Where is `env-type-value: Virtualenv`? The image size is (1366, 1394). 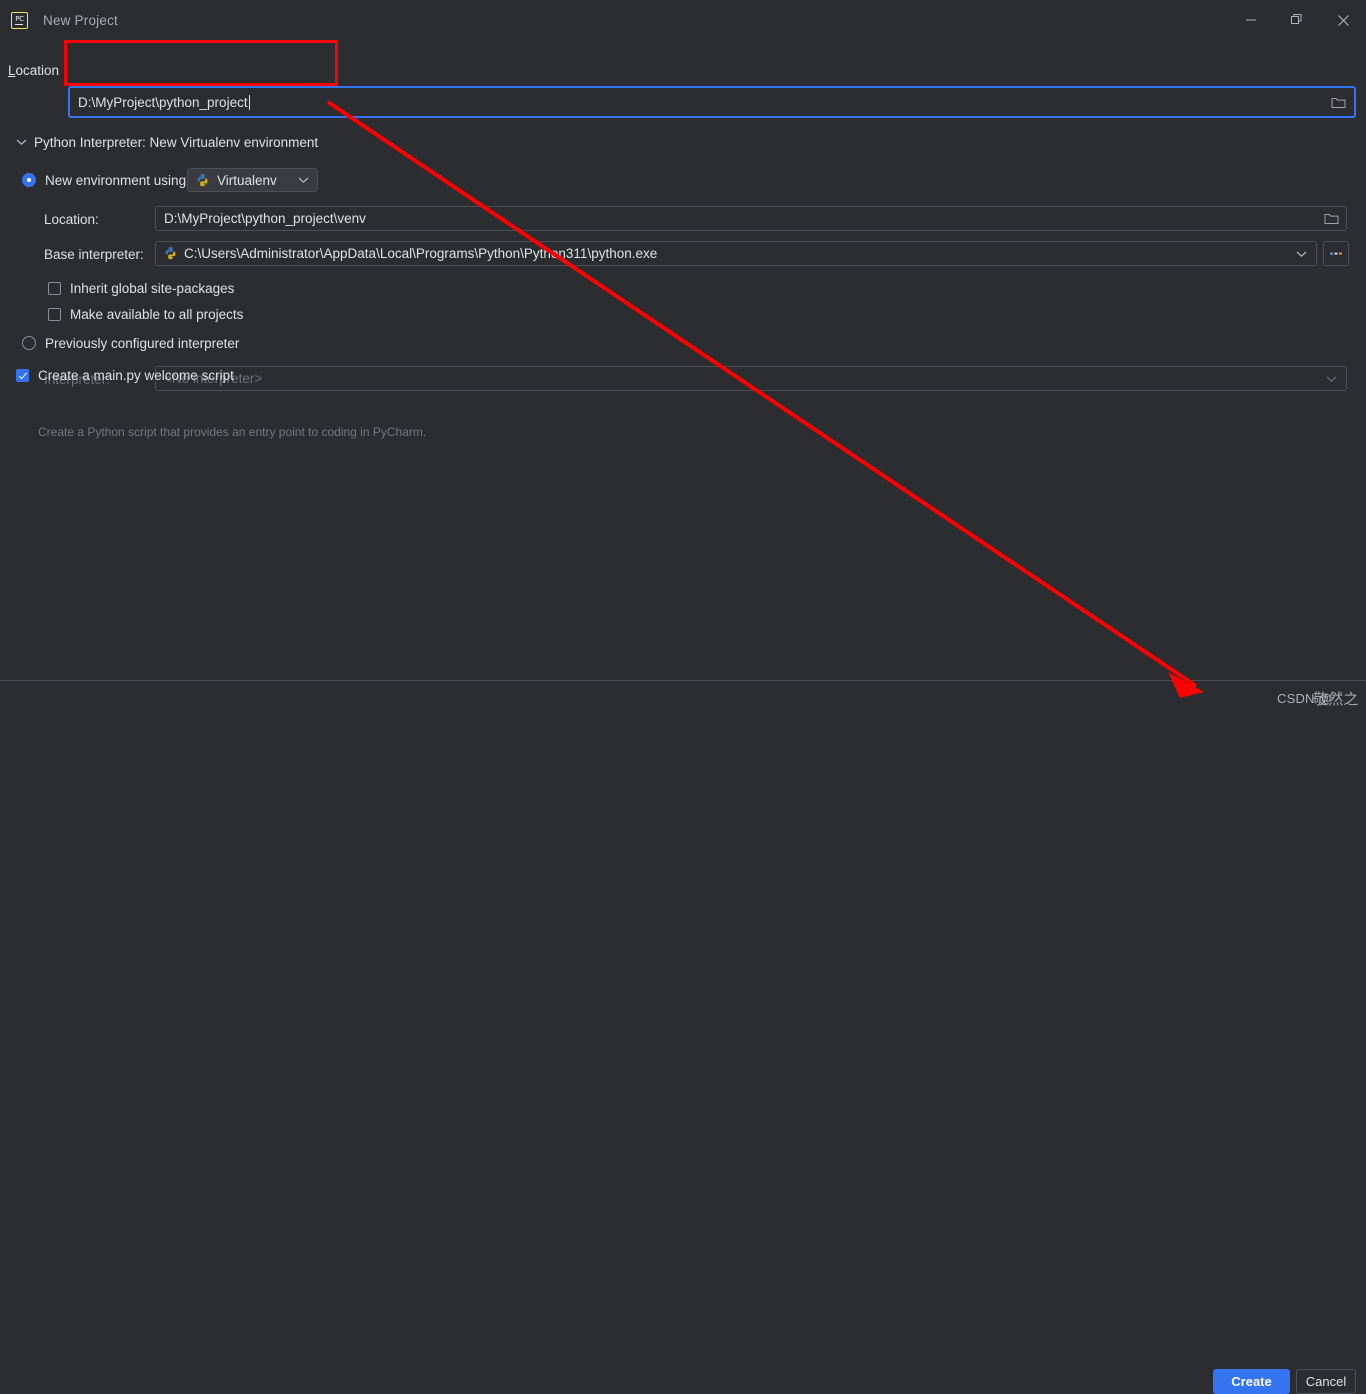
env-type-value: Virtualenv is located at coordinates (247, 180).